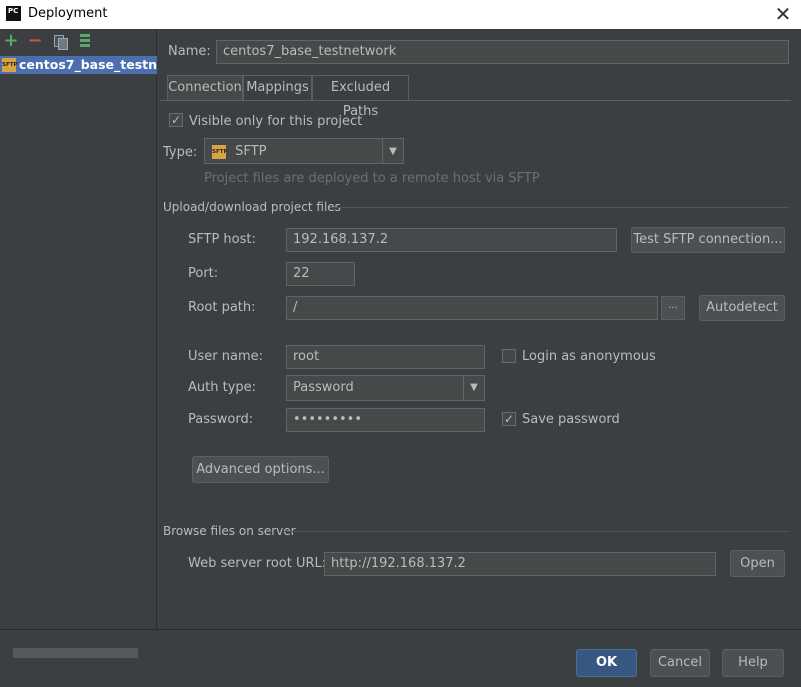 This screenshot has width=801, height=687. I want to click on open-button: Open, so click(757, 563).